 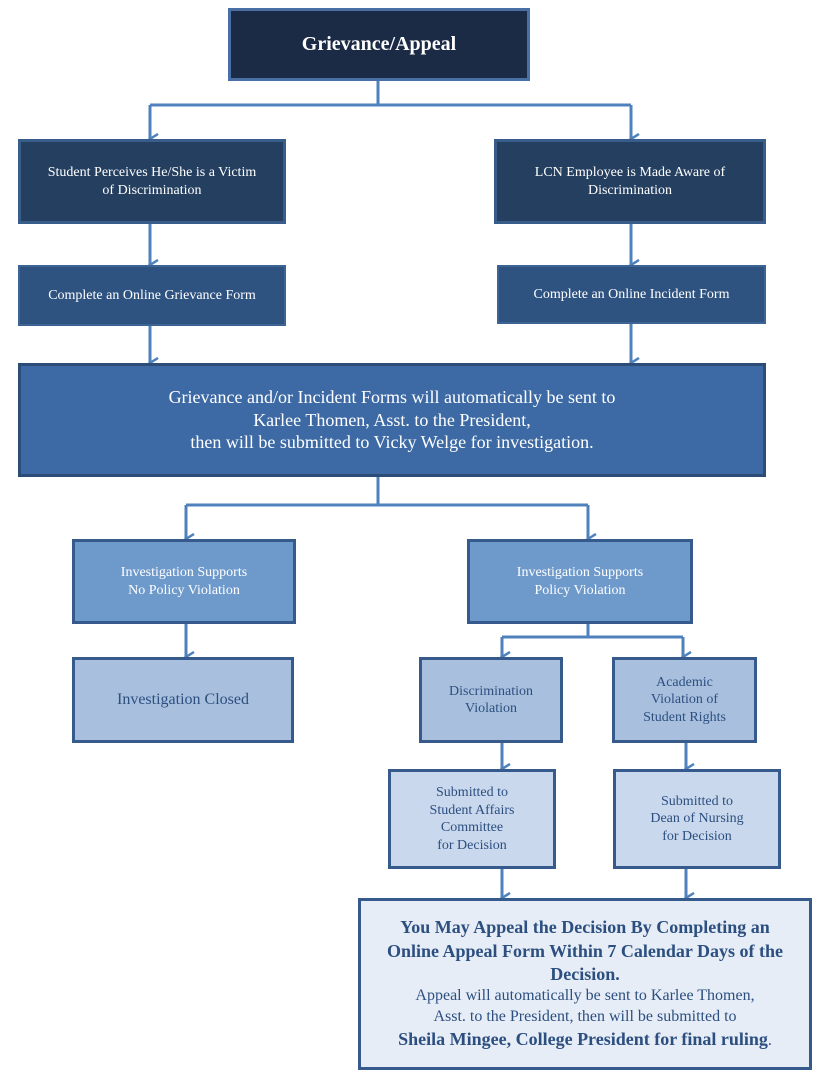 I want to click on node-investigation-closed-label: Investigation Closed, so click(x=183, y=699).